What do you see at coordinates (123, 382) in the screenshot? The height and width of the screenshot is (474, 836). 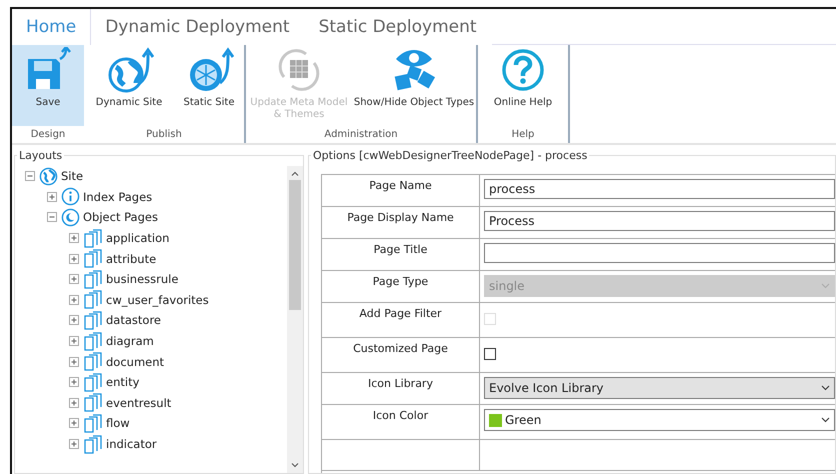 I see `tree-item: entity` at bounding box center [123, 382].